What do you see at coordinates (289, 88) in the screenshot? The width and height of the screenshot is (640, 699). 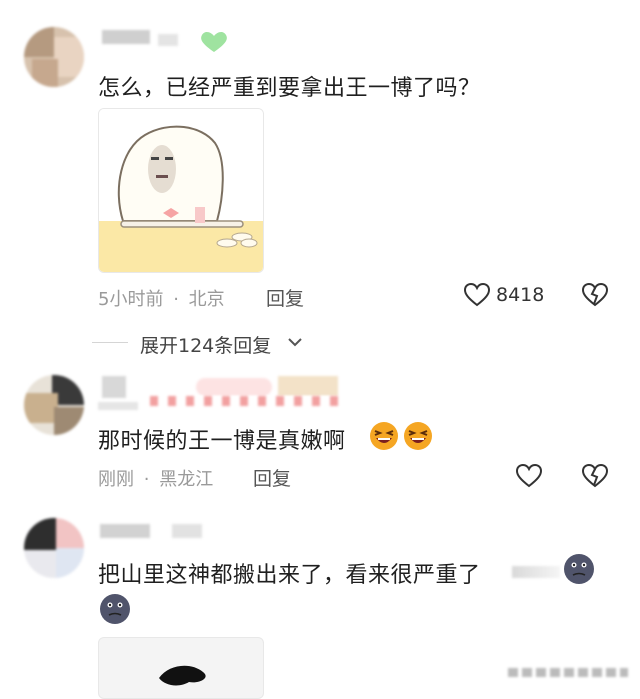 I see `comment-text: 怎么，已经严重到要拿出王一博了吗？` at bounding box center [289, 88].